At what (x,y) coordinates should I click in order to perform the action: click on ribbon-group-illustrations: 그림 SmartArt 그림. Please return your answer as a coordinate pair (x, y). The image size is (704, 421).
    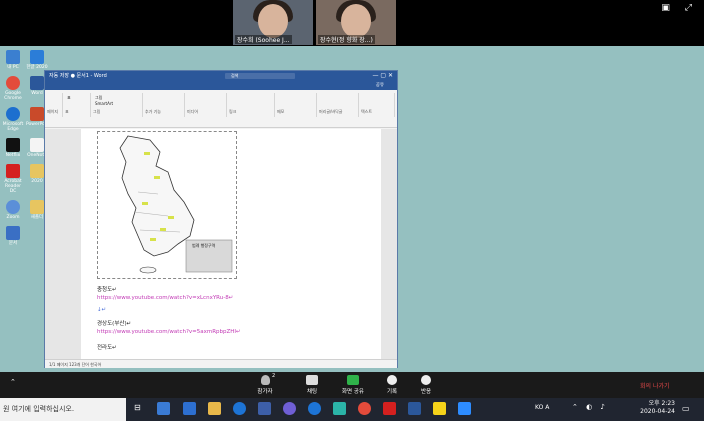
    Looking at the image, I should click on (118, 105).